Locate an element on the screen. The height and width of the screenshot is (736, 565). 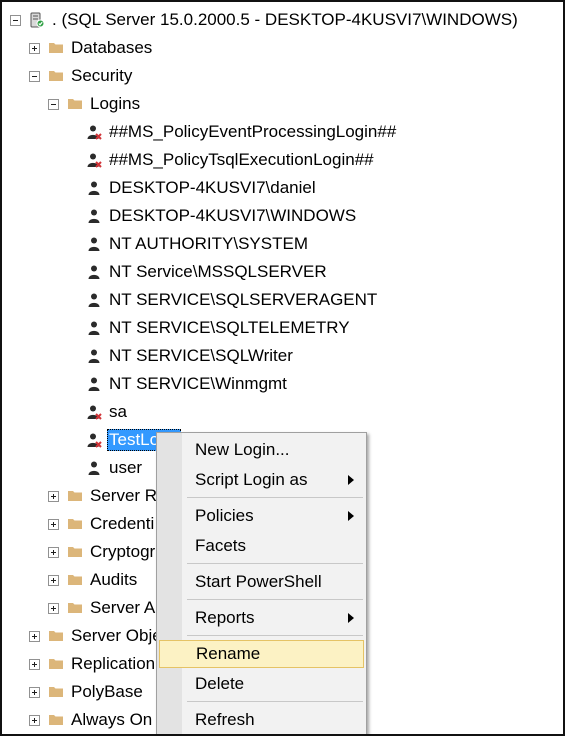
login-item: ##MS_PolicyEventProcessingLogin## is located at coordinates (242, 132).